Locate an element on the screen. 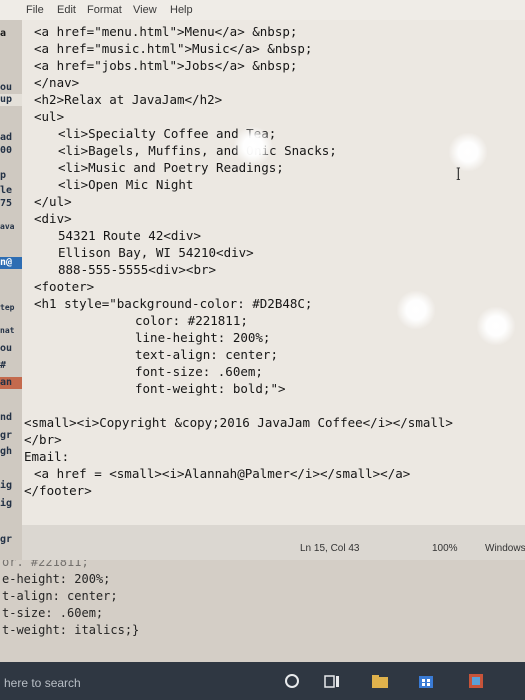 The width and height of the screenshot is (525, 700). i-beam-cursor-icon: I is located at coordinates (458, 175).